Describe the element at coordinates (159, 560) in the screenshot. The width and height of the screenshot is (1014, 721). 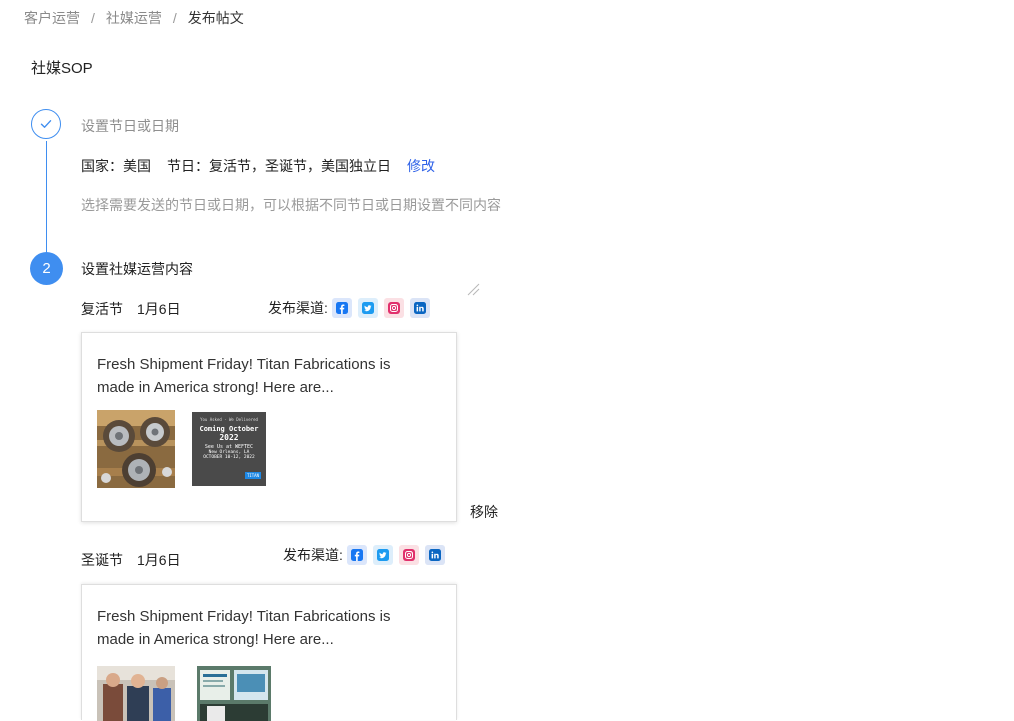
I see `entry-2-date: 1月6日` at that location.